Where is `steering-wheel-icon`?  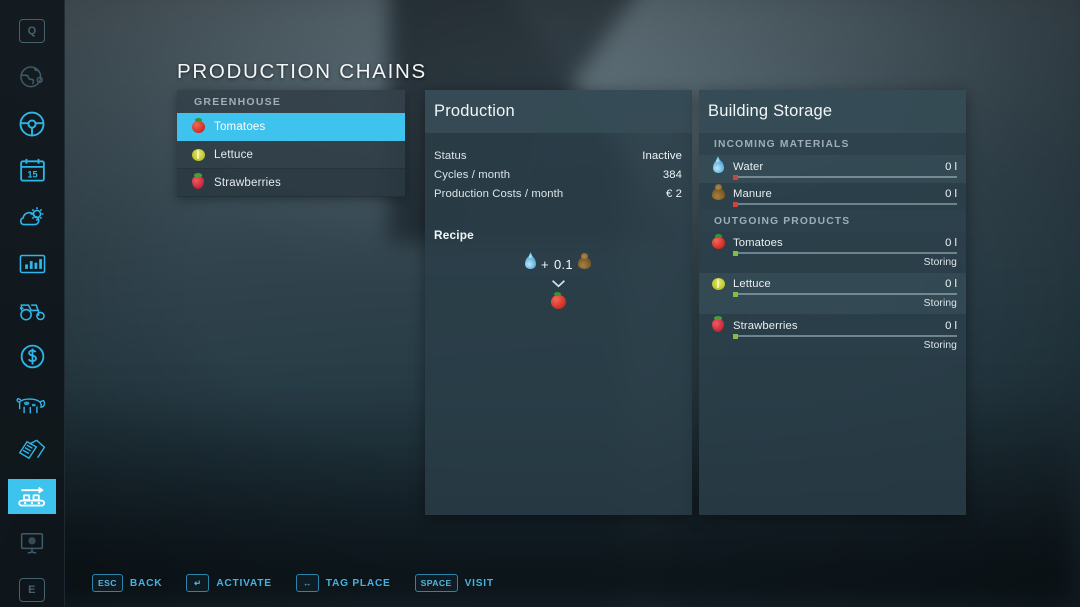 steering-wheel-icon is located at coordinates (32, 124).